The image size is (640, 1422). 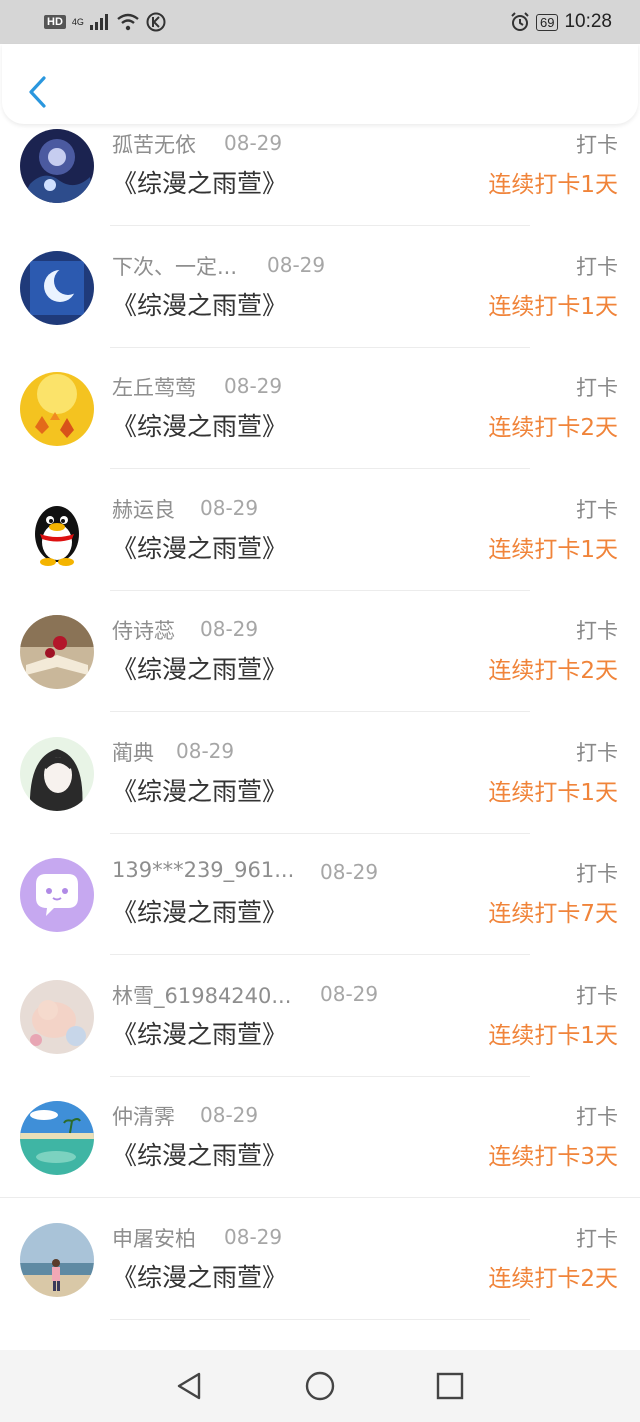 I want to click on list-item: 申屠安柏 08-29 《综漫之雨萱》 打卡 连续打卡2天, so click(x=320, y=1262).